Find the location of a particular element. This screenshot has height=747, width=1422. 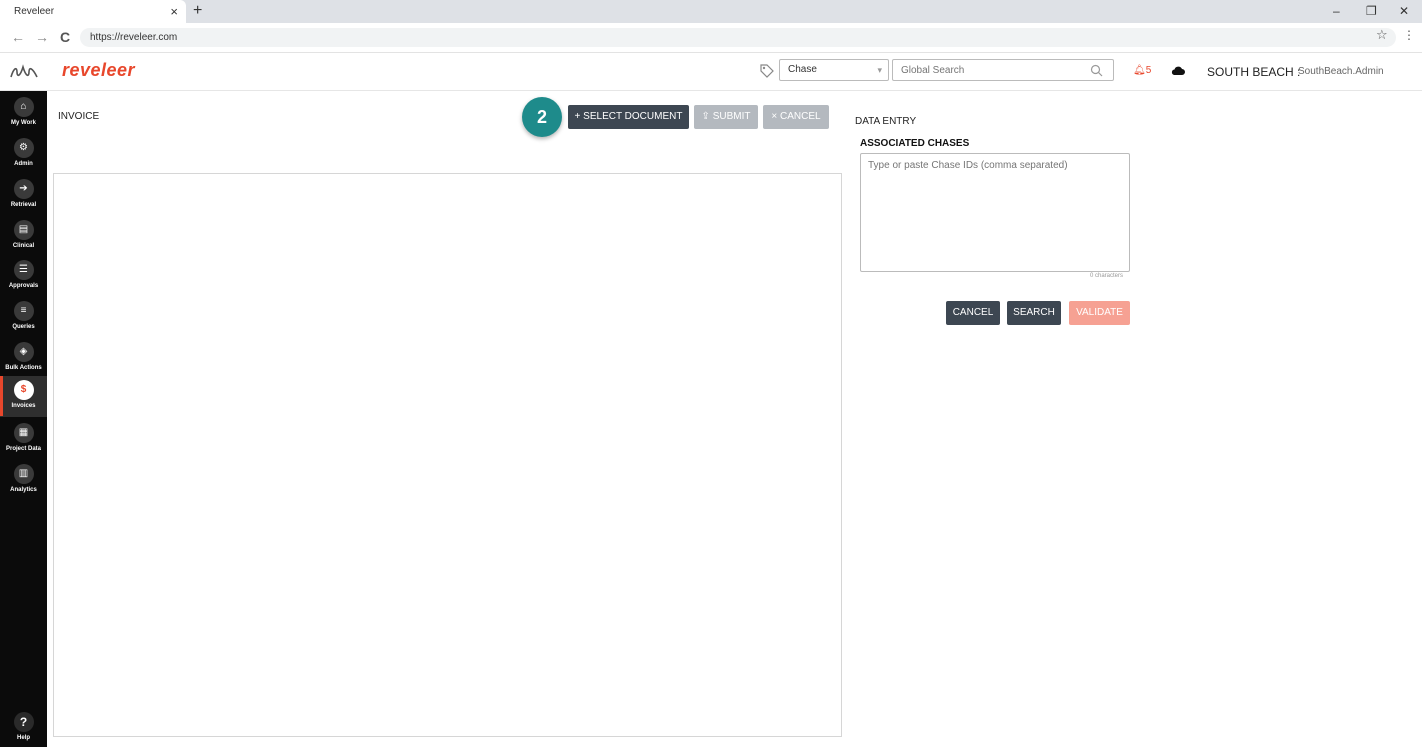

brand-name: reveleer is located at coordinates (98, 70).